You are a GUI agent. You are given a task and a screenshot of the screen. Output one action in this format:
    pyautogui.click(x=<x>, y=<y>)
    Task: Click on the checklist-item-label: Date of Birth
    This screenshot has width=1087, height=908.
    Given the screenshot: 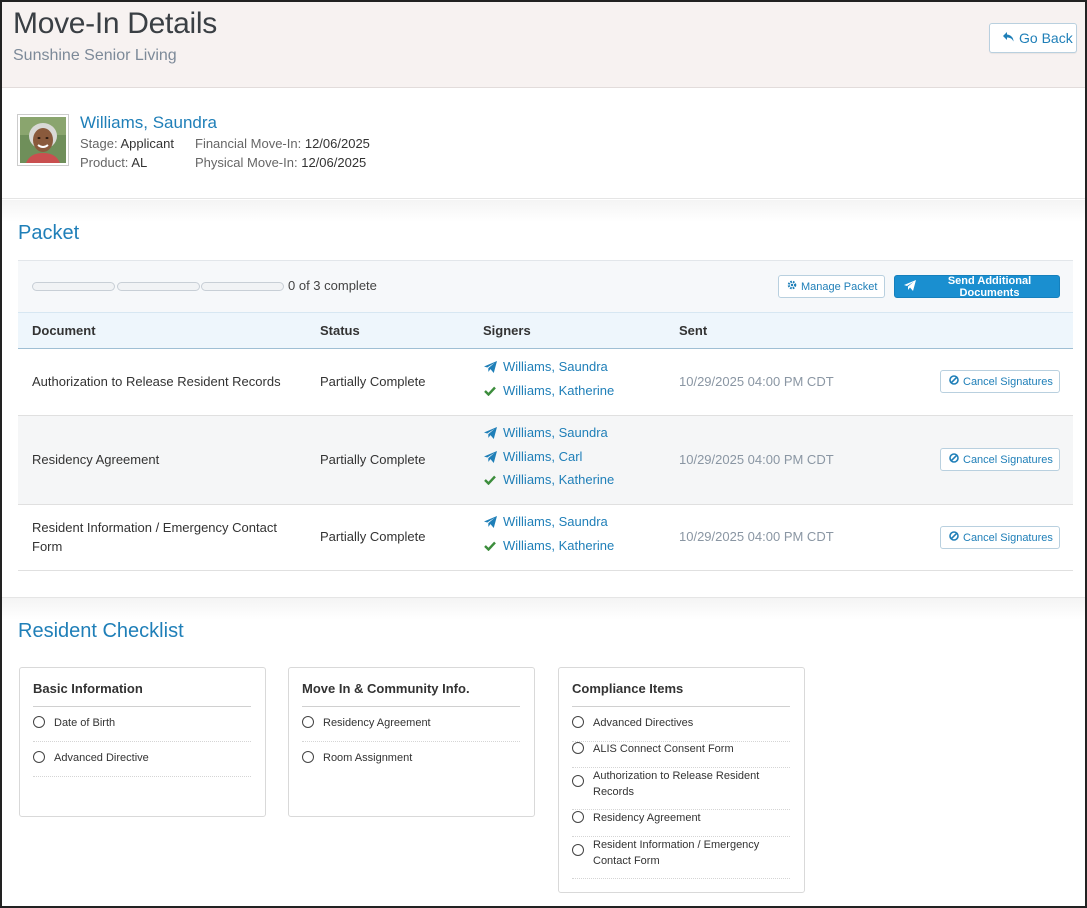 What is the action you would take?
    pyautogui.click(x=85, y=723)
    